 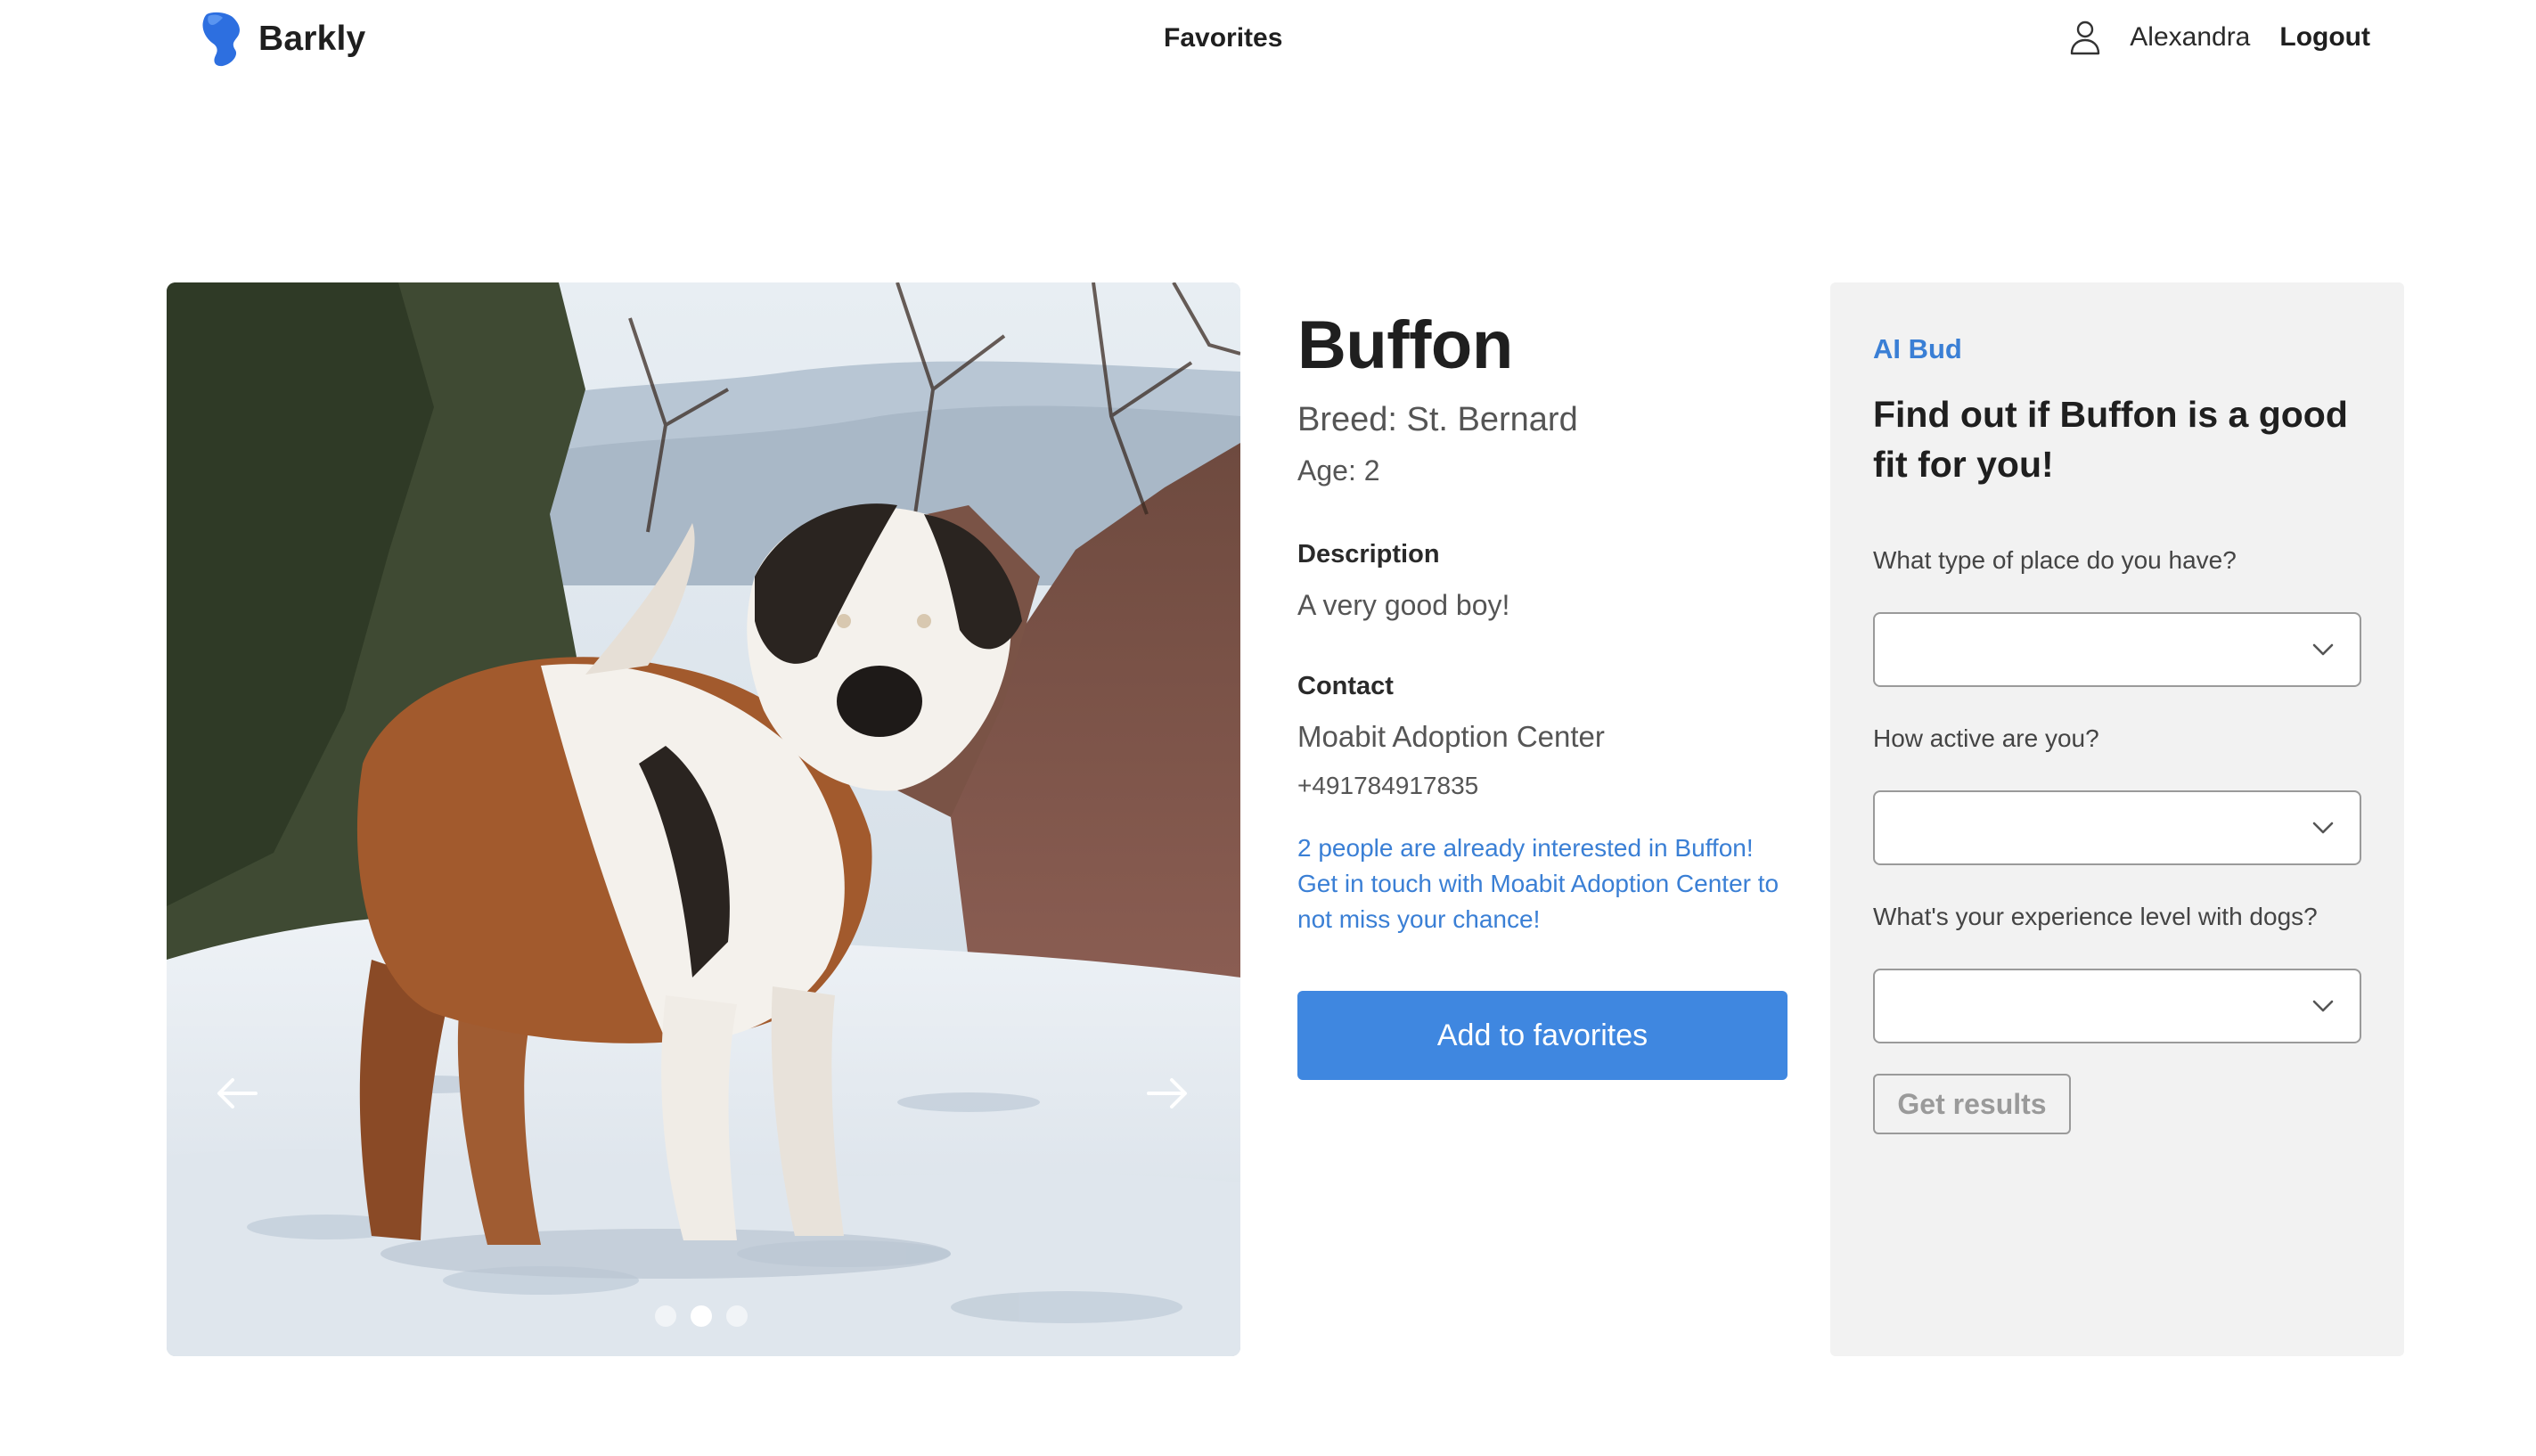 I want to click on pet-name: Buffon, so click(x=1405, y=345).